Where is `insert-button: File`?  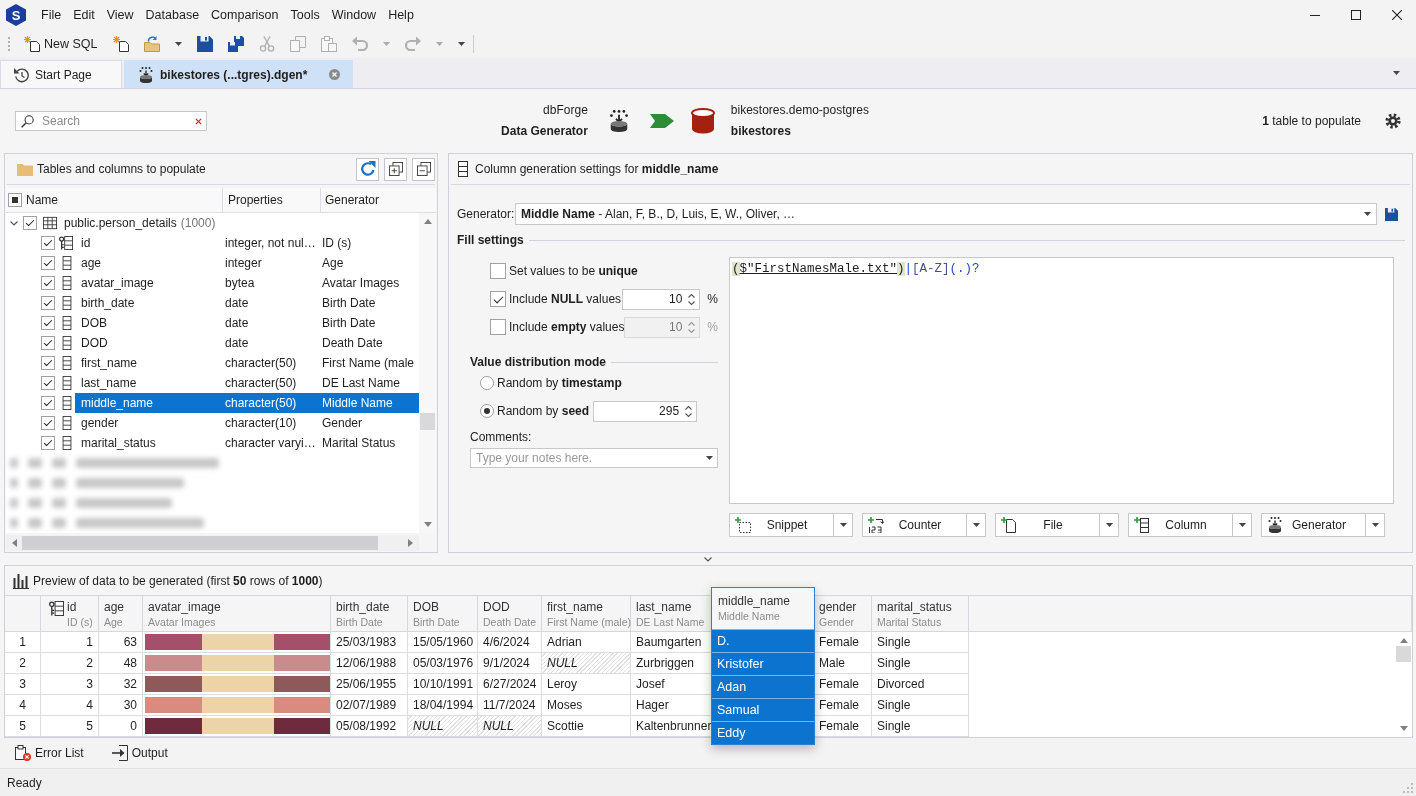 insert-button: File is located at coordinates (1047, 525).